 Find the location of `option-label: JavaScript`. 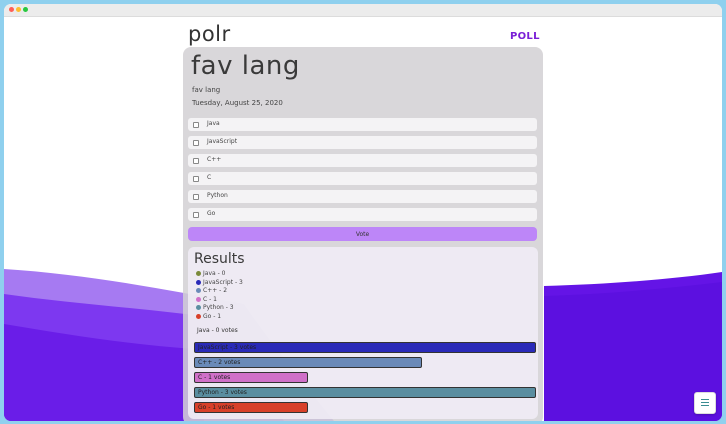

option-label: JavaScript is located at coordinates (222, 141).